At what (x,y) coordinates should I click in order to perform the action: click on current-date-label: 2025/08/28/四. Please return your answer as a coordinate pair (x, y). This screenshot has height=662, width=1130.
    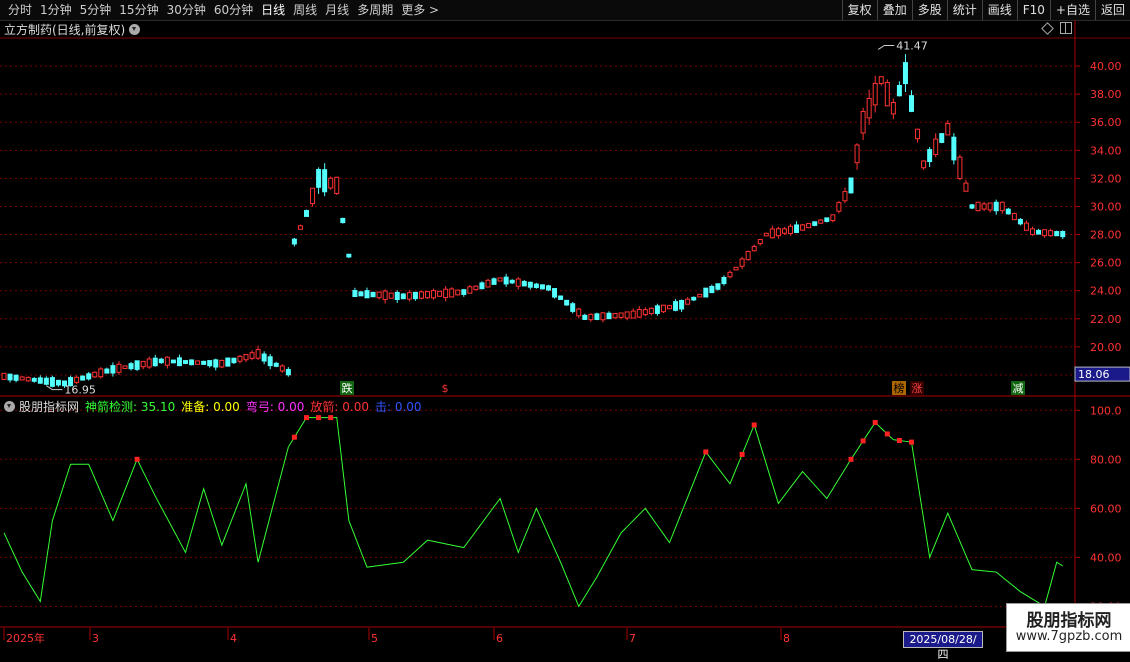
    Looking at the image, I should click on (943, 646).